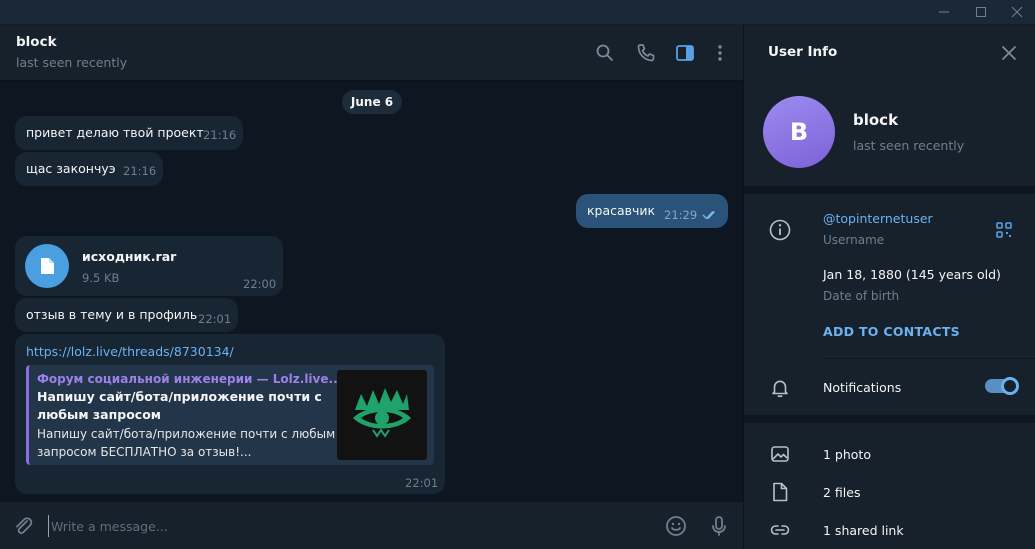 The height and width of the screenshot is (549, 1035). Describe the element at coordinates (862, 387) in the screenshot. I see `notifications-label: Notifications` at that location.